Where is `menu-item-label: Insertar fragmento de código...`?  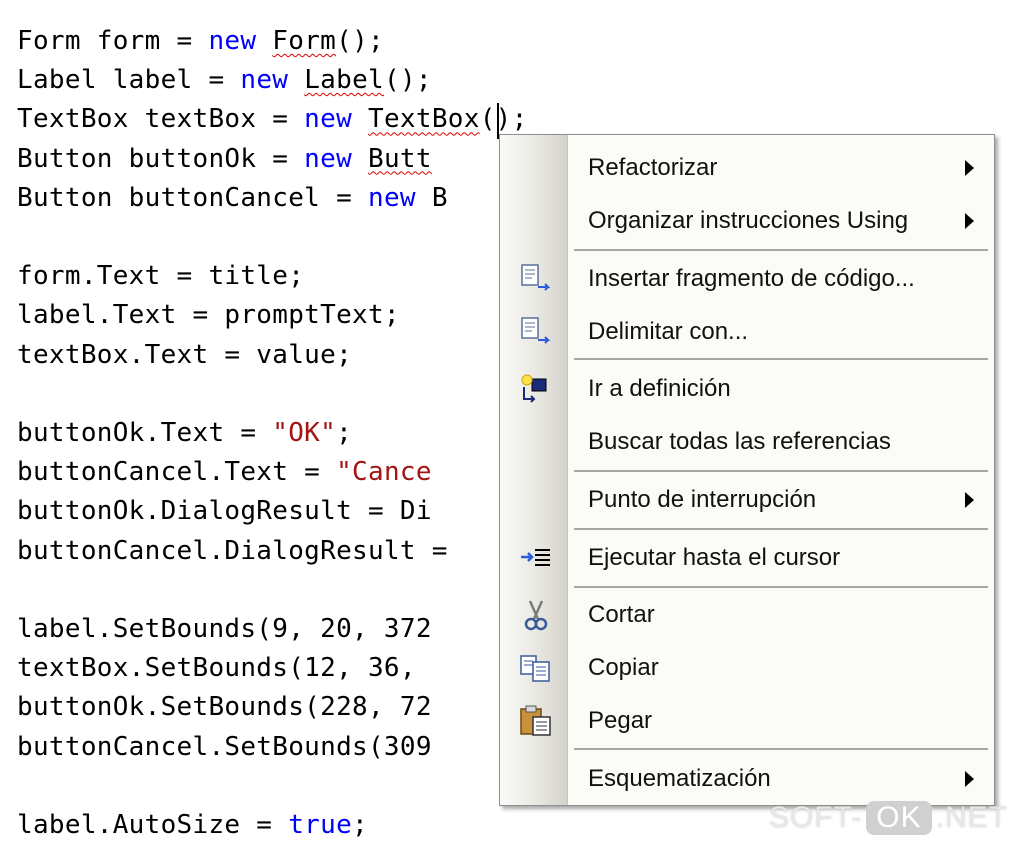
menu-item-label: Insertar fragmento de código... is located at coordinates (751, 278).